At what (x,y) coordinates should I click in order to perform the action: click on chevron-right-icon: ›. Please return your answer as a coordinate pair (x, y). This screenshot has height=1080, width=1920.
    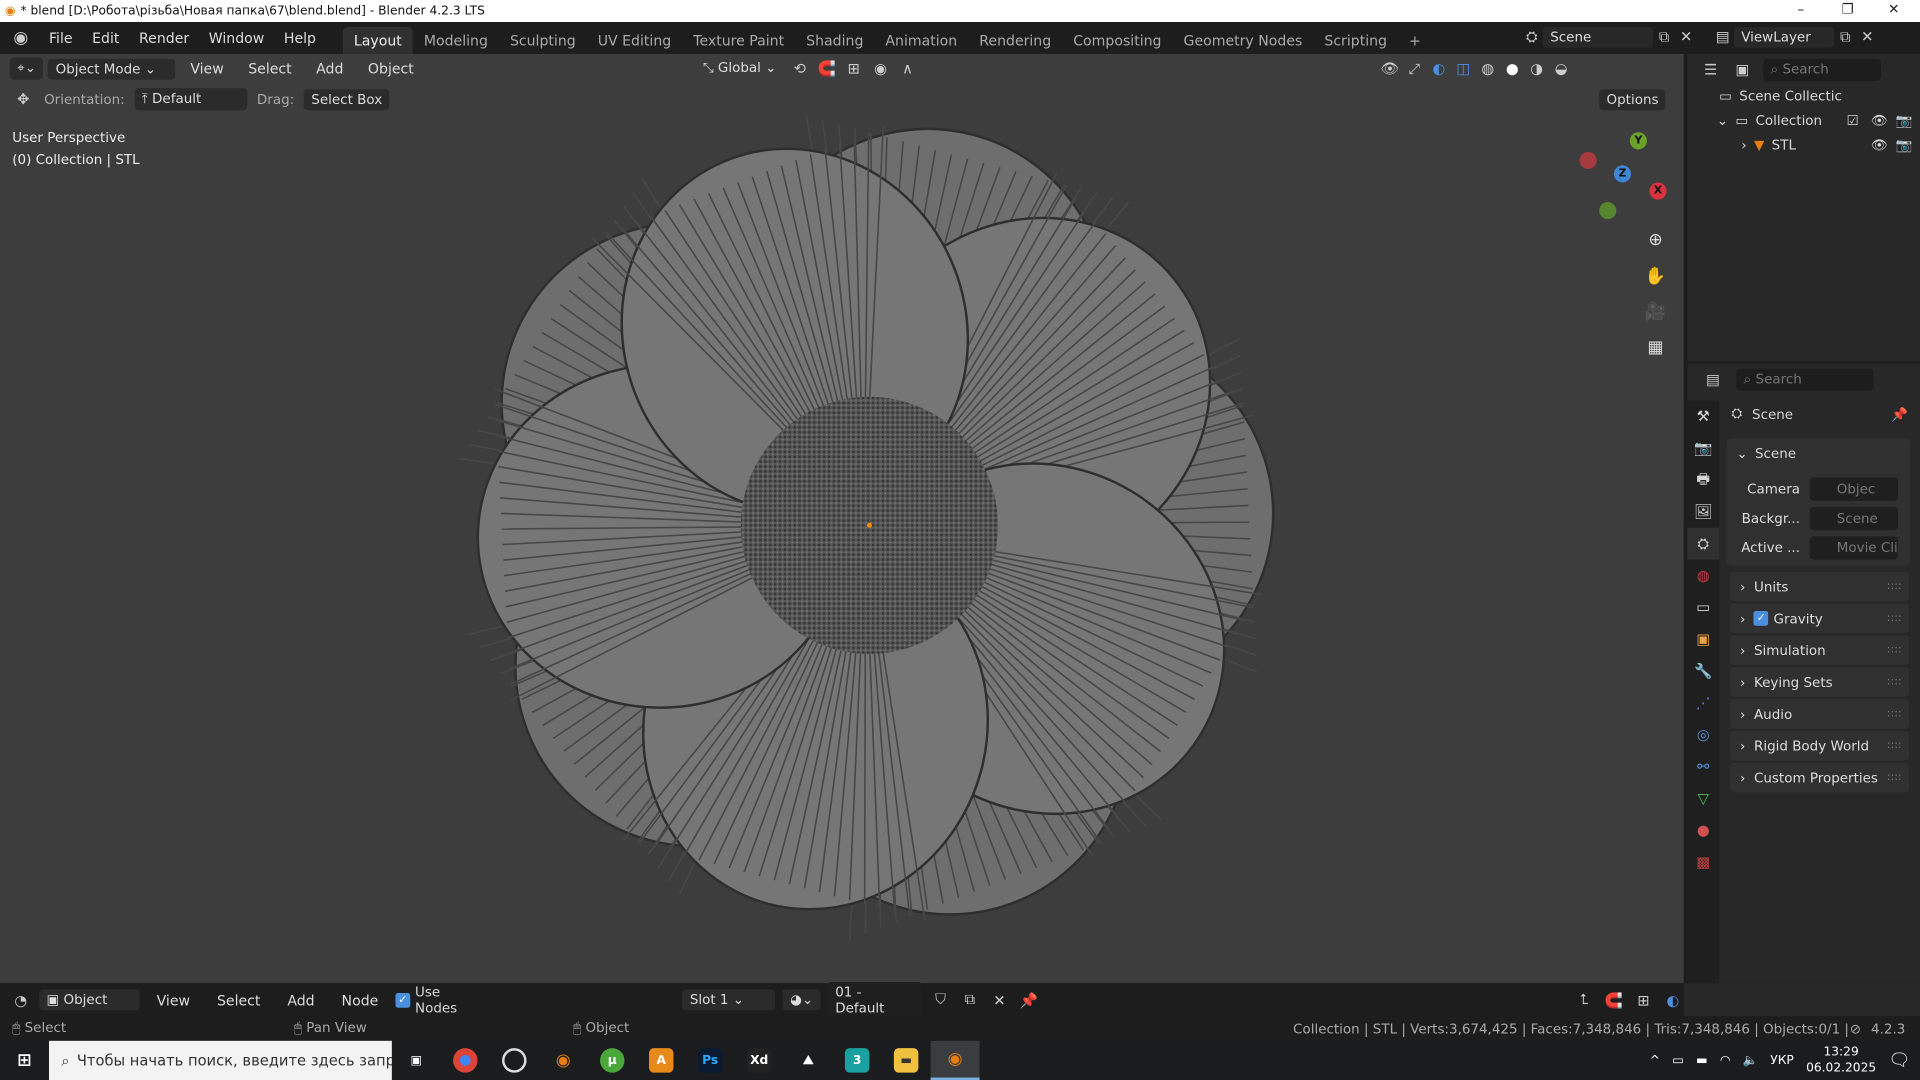
    Looking at the image, I should click on (1743, 145).